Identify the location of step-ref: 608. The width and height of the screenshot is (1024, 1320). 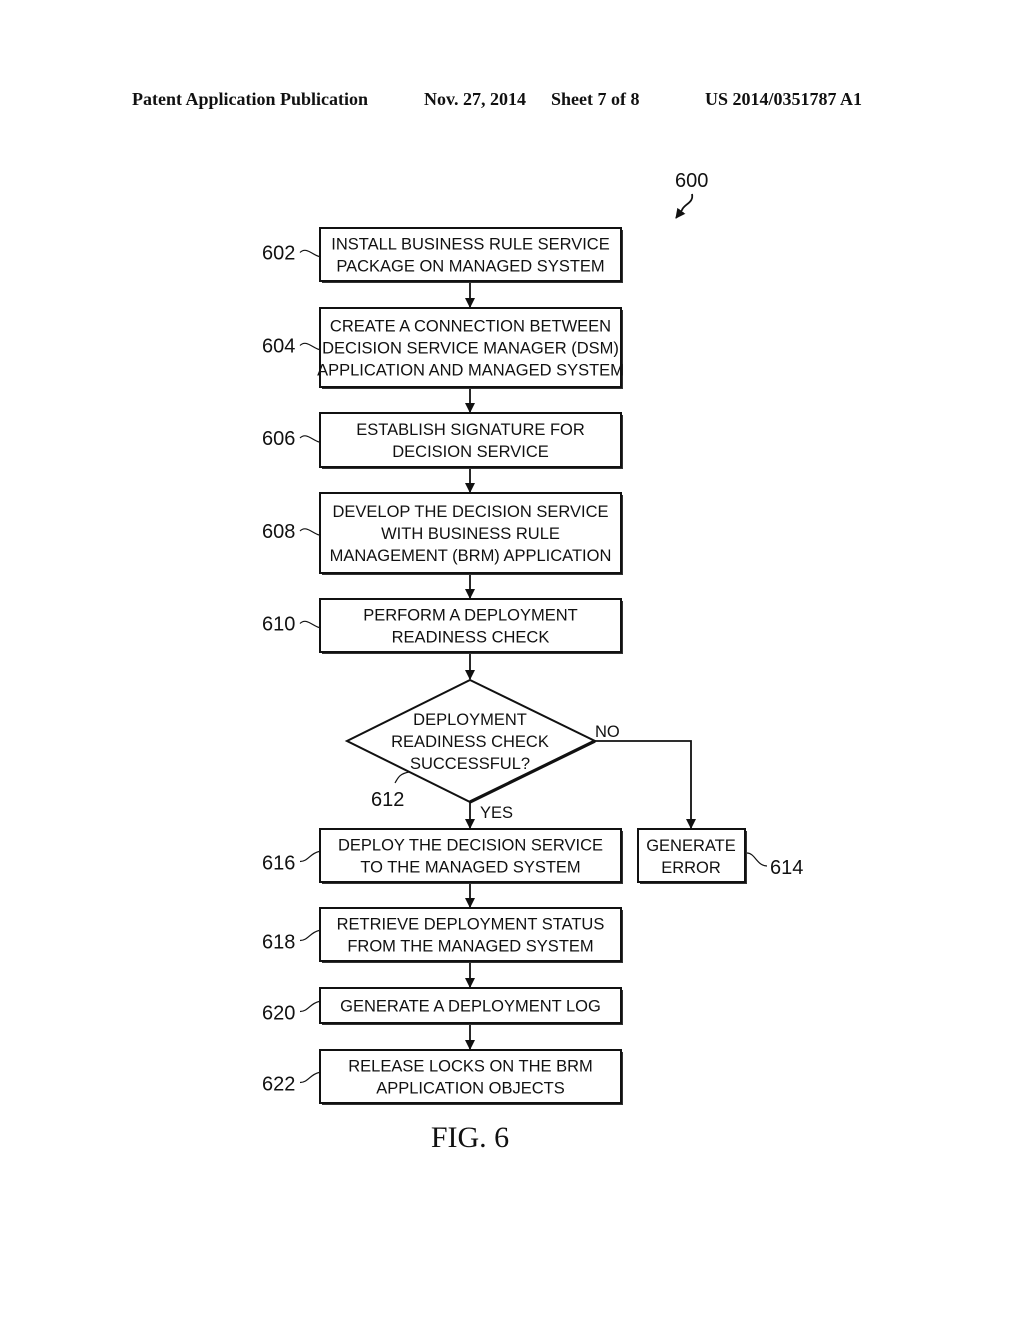
(278, 532).